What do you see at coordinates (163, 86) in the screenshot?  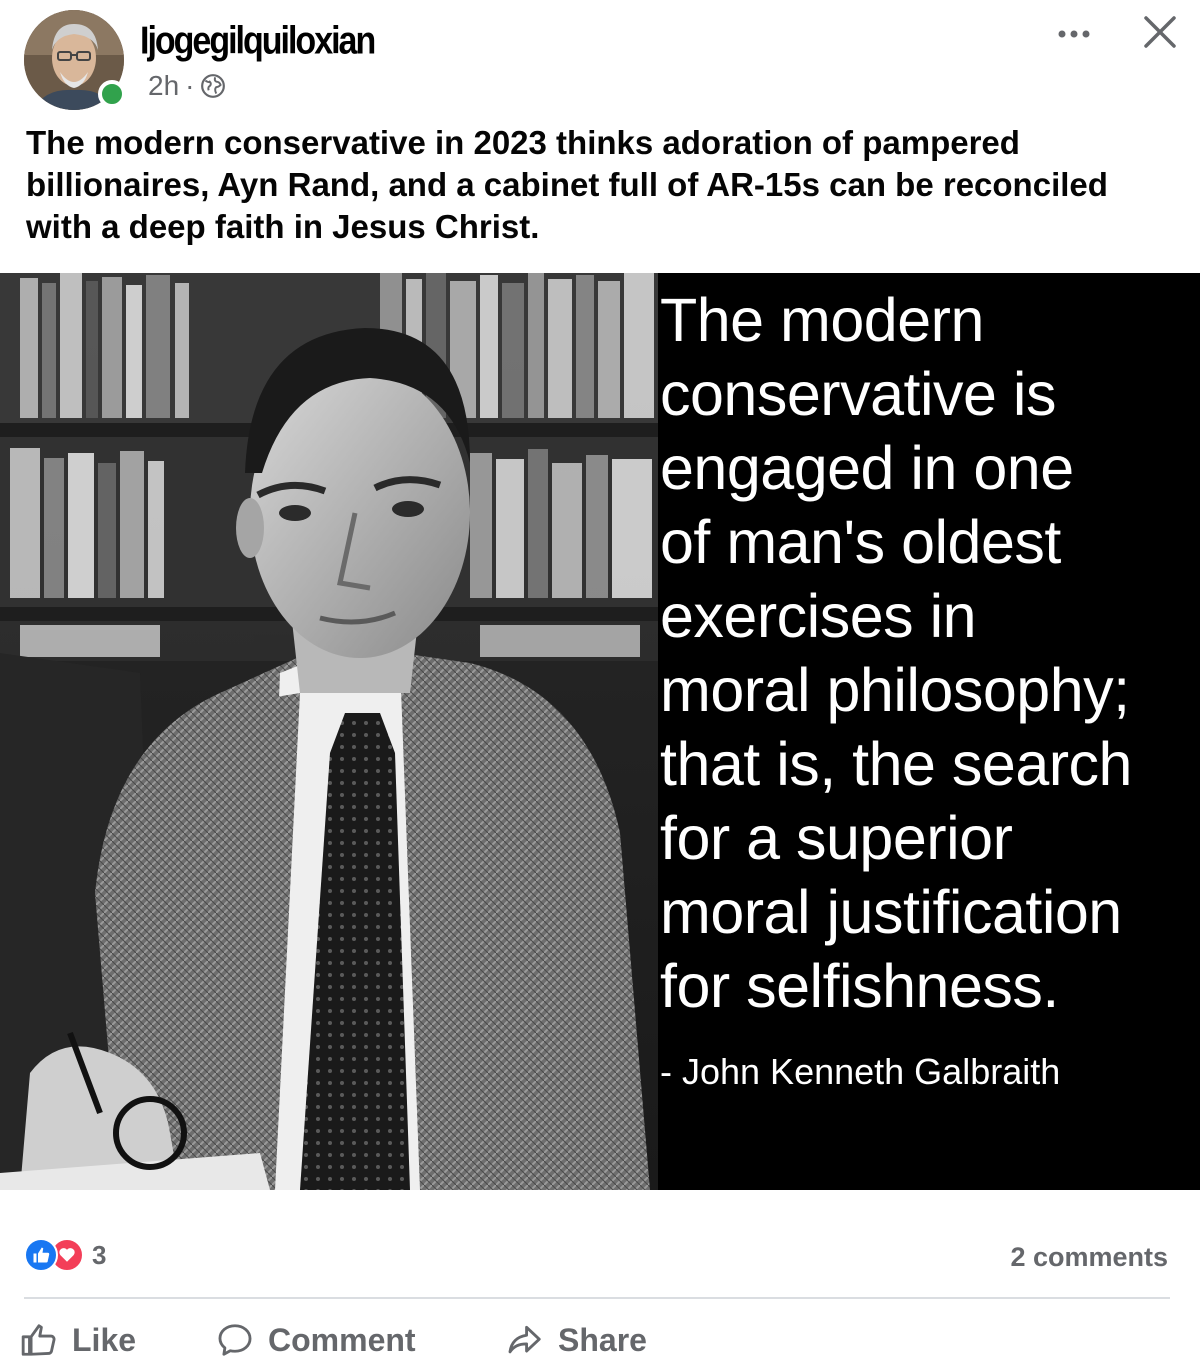 I see `post-time: 2h` at bounding box center [163, 86].